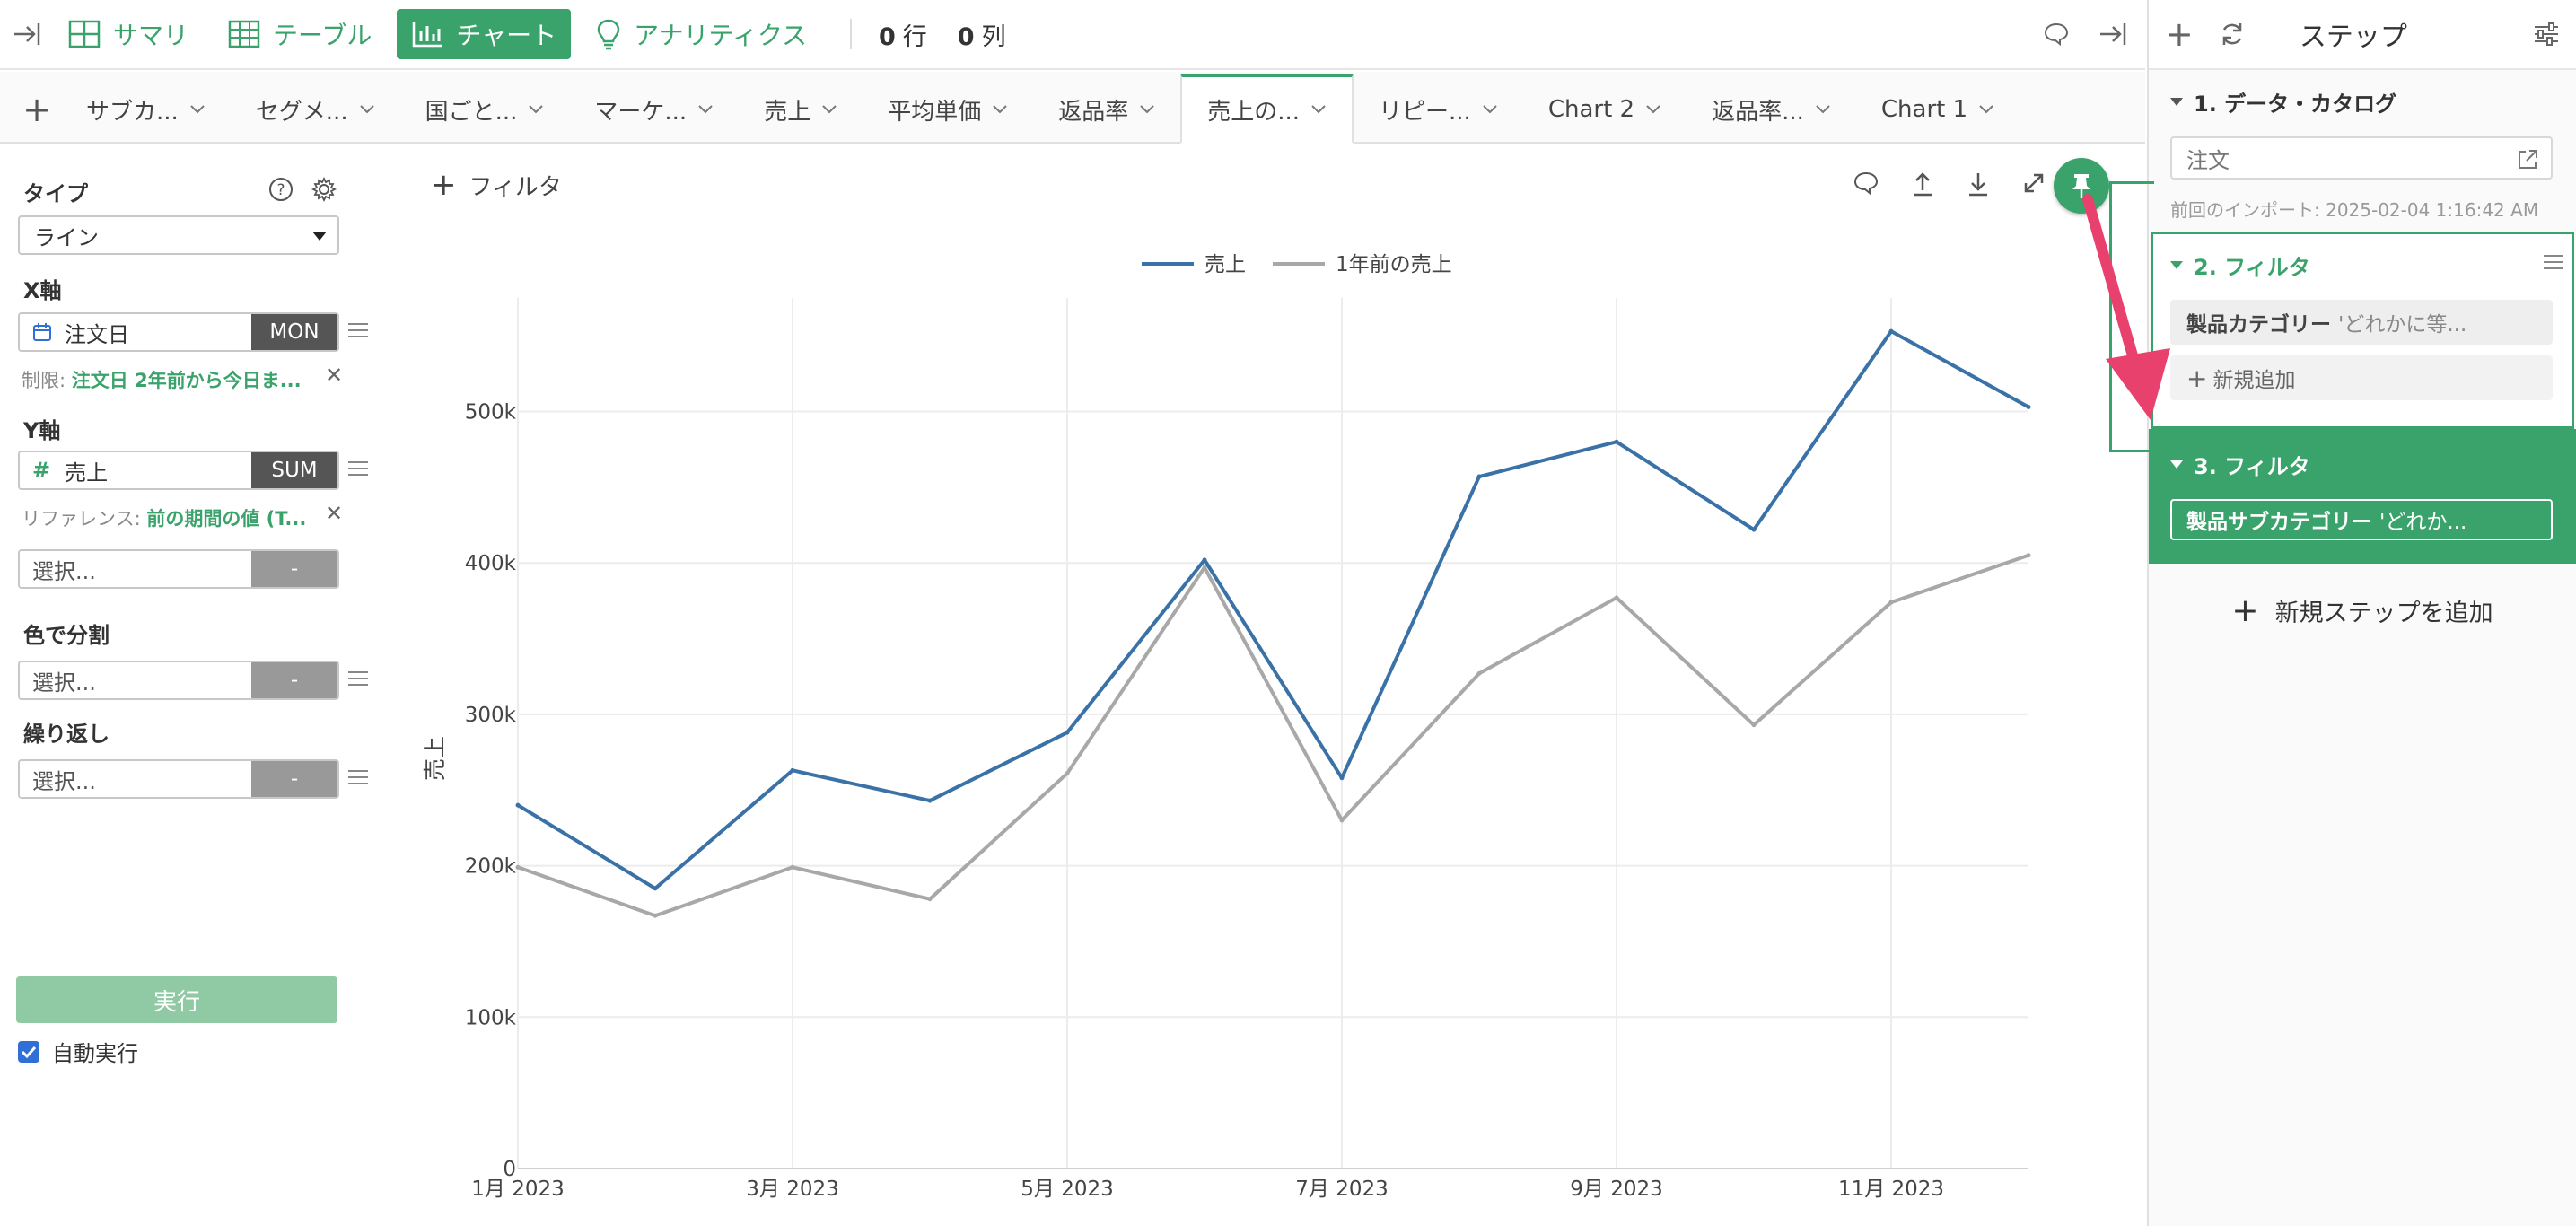  I want to click on chart-tab-label: Chart 2, so click(1591, 110).